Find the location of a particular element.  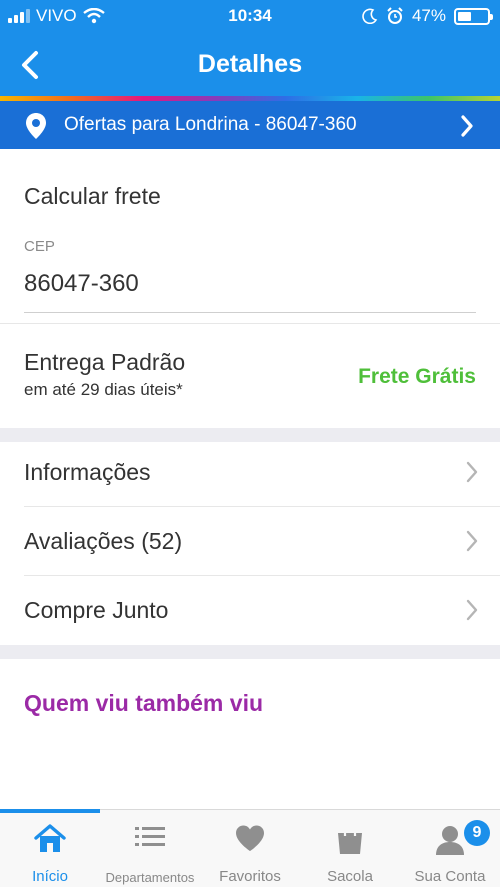

cep-label: CEP is located at coordinates (39, 246).